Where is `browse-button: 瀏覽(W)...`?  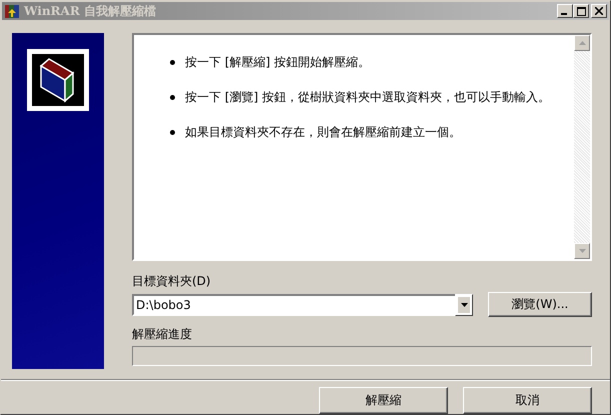
browse-button: 瀏覽(W)... is located at coordinates (540, 304).